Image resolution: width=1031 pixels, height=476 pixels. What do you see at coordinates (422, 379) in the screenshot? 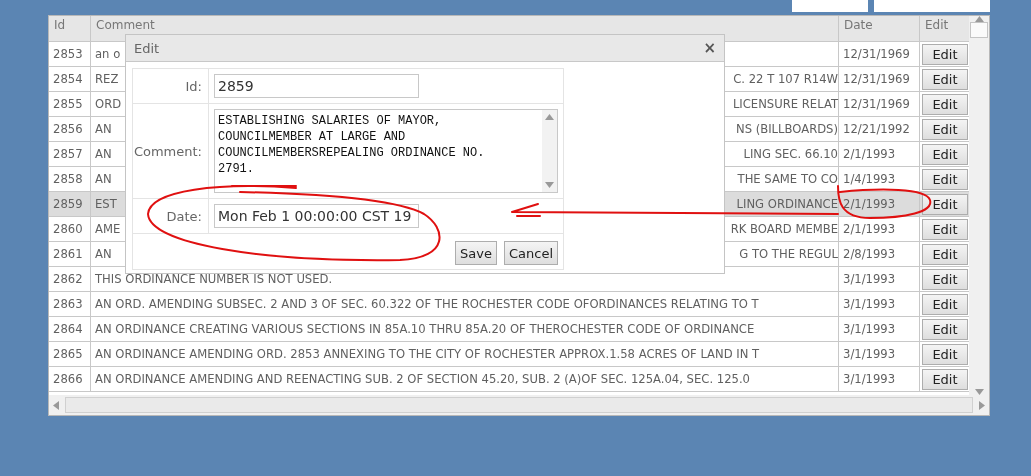
I see `comment-text: AN ORDINANCE AMENDING AND REENACTING SUB. 2 OF SECTION 45.20, SUB. 2 (A)OF SEC. 125A.04, SEC. 125.0` at bounding box center [422, 379].